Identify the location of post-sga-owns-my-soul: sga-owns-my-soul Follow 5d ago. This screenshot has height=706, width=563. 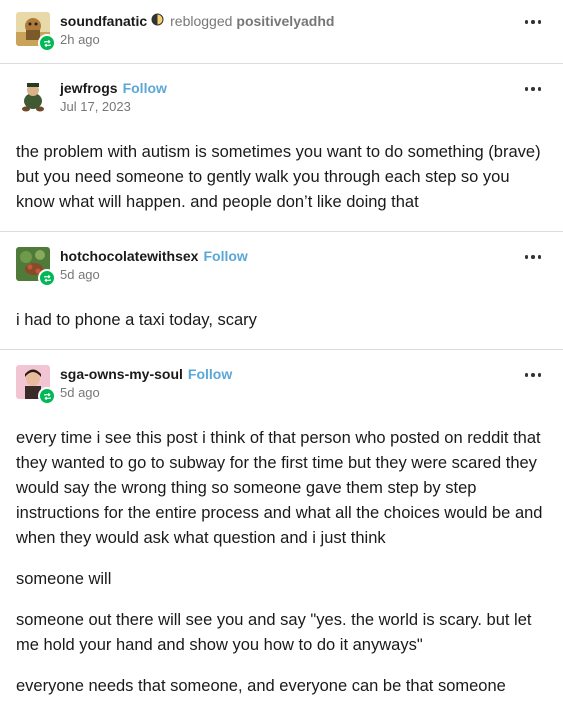
(281, 385).